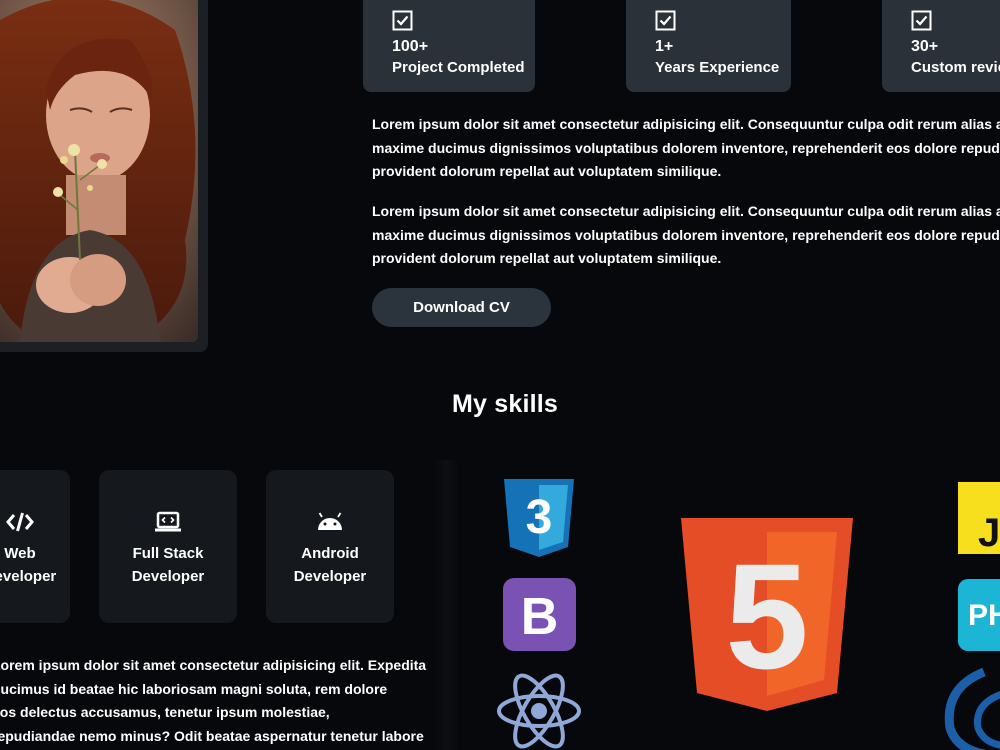 This screenshot has height=750, width=1000. What do you see at coordinates (461, 307) in the screenshot?
I see `download-cv-button: Download CV` at bounding box center [461, 307].